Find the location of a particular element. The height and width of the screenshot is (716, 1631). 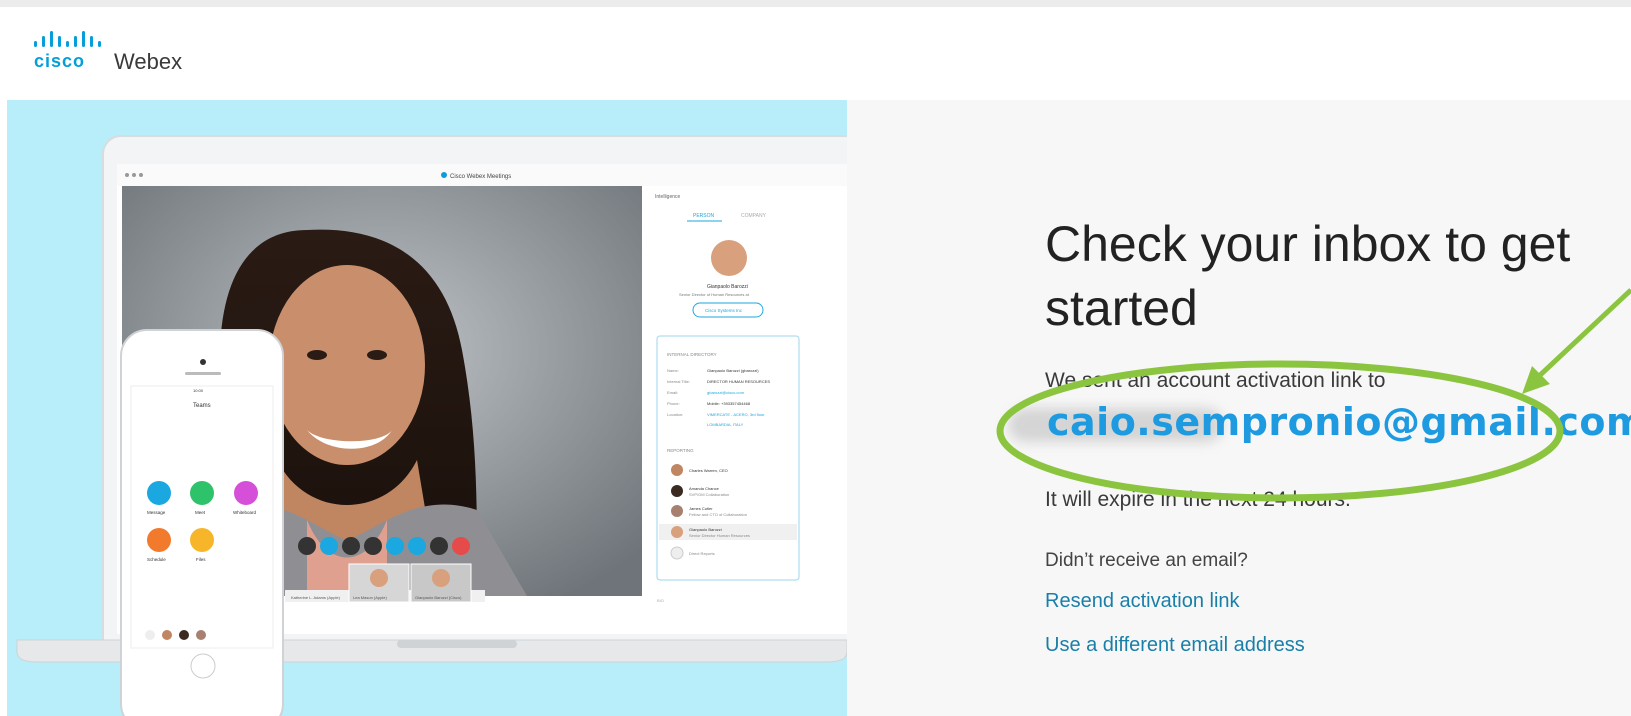

expire-message: It will expire in the next 24 hours. is located at coordinates (1198, 499).